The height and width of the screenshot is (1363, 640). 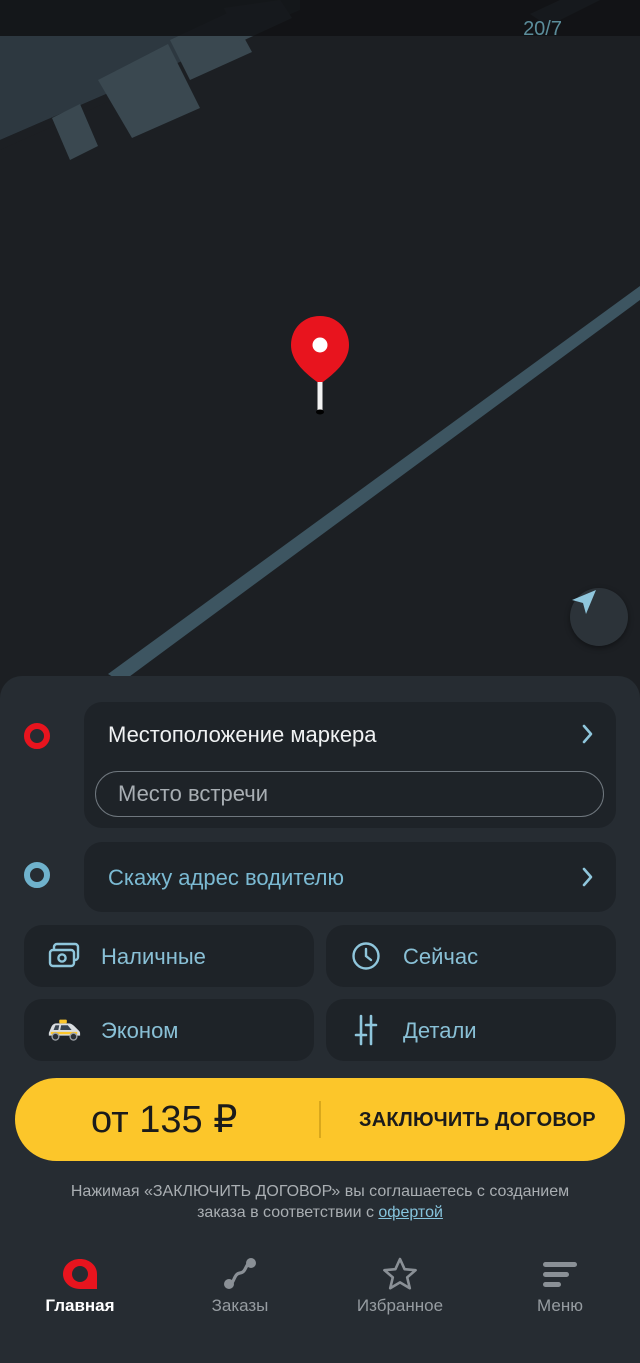 I want to click on sliders-icon, so click(x=366, y=1030).